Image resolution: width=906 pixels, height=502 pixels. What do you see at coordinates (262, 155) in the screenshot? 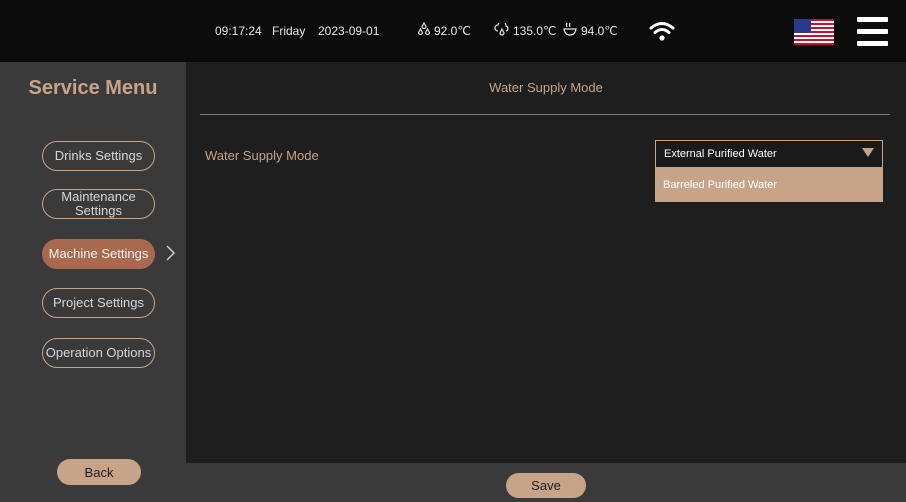
I see `water-supply-mode-label: Water Supply Mode` at bounding box center [262, 155].